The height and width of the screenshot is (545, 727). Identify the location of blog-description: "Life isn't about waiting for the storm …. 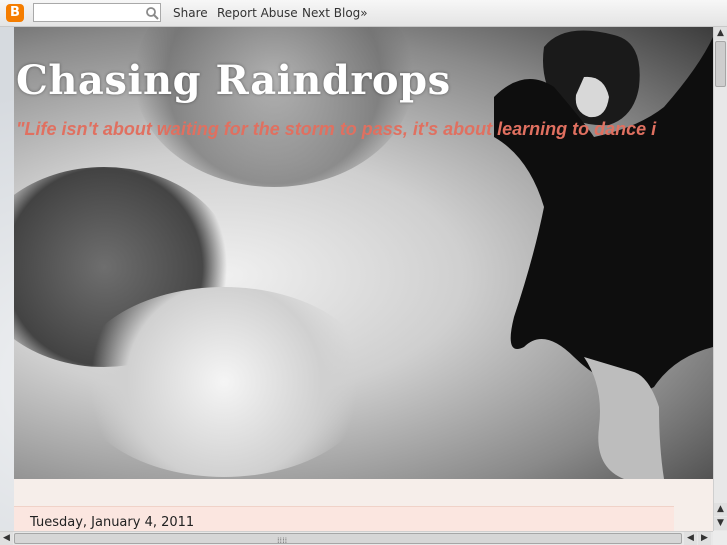
(336, 129).